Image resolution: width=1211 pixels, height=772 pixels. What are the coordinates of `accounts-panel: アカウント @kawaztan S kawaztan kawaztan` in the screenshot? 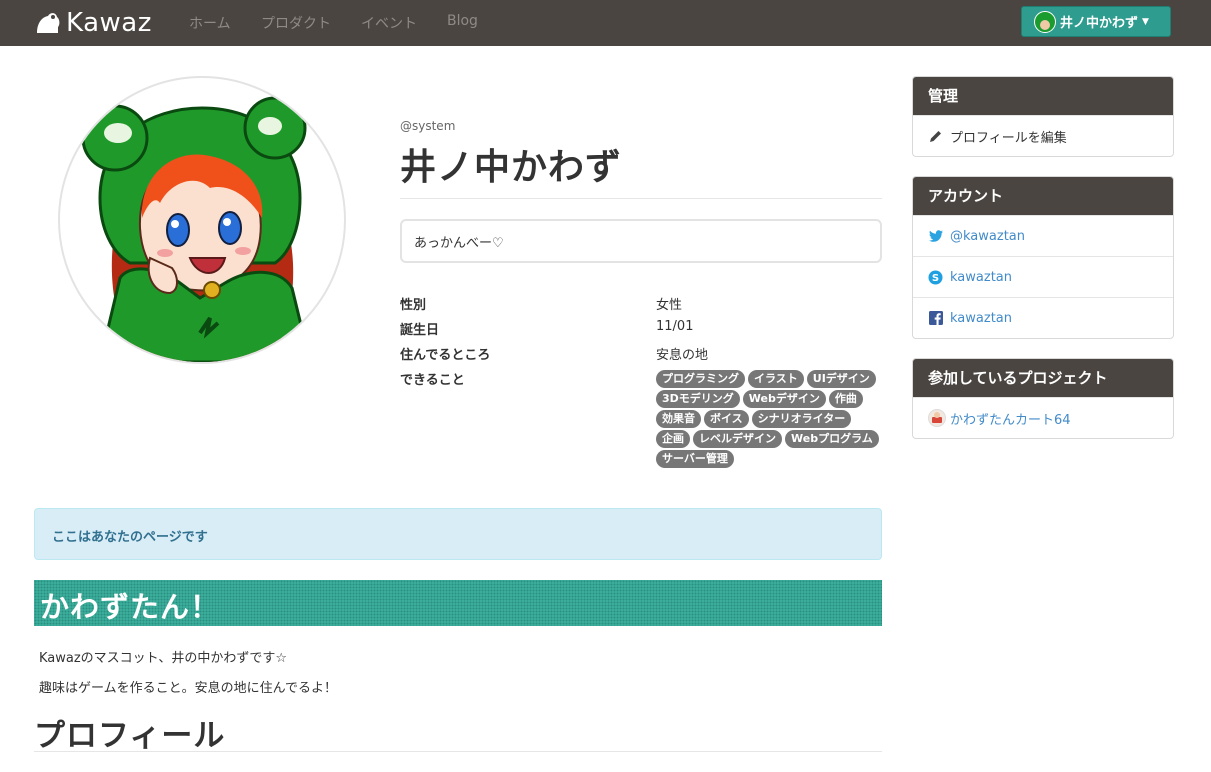 It's located at (1043, 257).